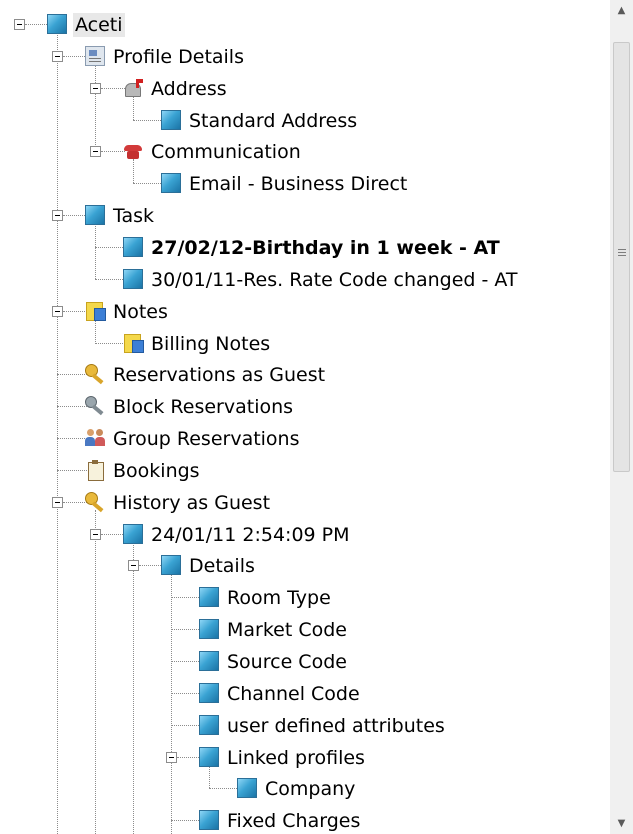 Image resolution: width=633 pixels, height=834 pixels. Describe the element at coordinates (305, 439) in the screenshot. I see `tree-node-group: Group Reservations` at that location.